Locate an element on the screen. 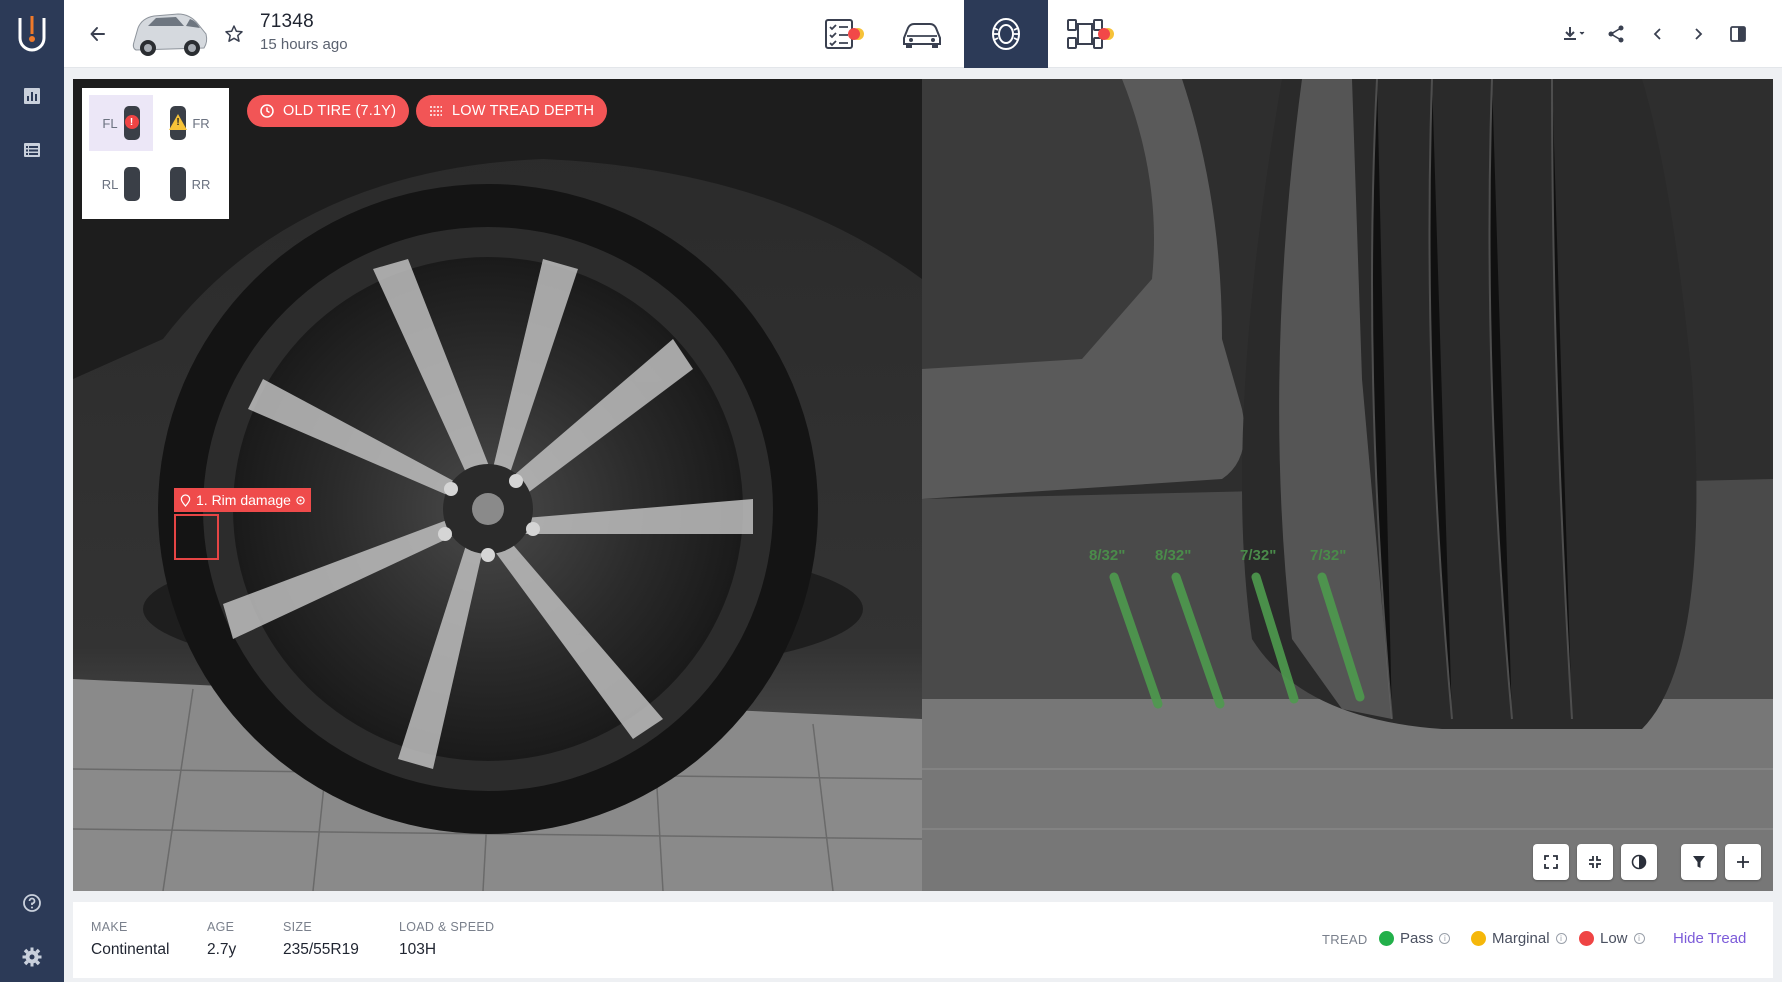  chassis-icon is located at coordinates (1090, 34).